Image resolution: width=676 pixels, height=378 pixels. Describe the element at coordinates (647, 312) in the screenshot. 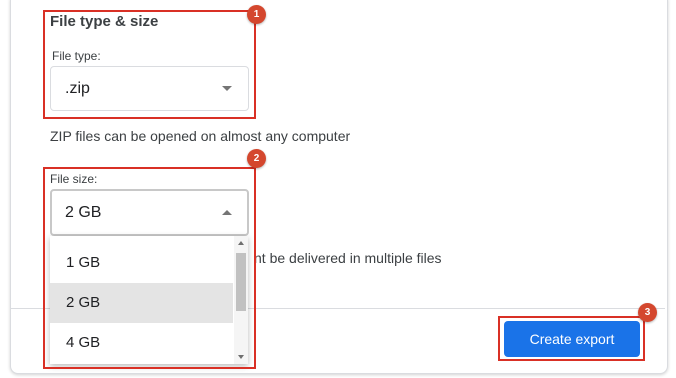

I see `annotation-badge-3: 3` at that location.